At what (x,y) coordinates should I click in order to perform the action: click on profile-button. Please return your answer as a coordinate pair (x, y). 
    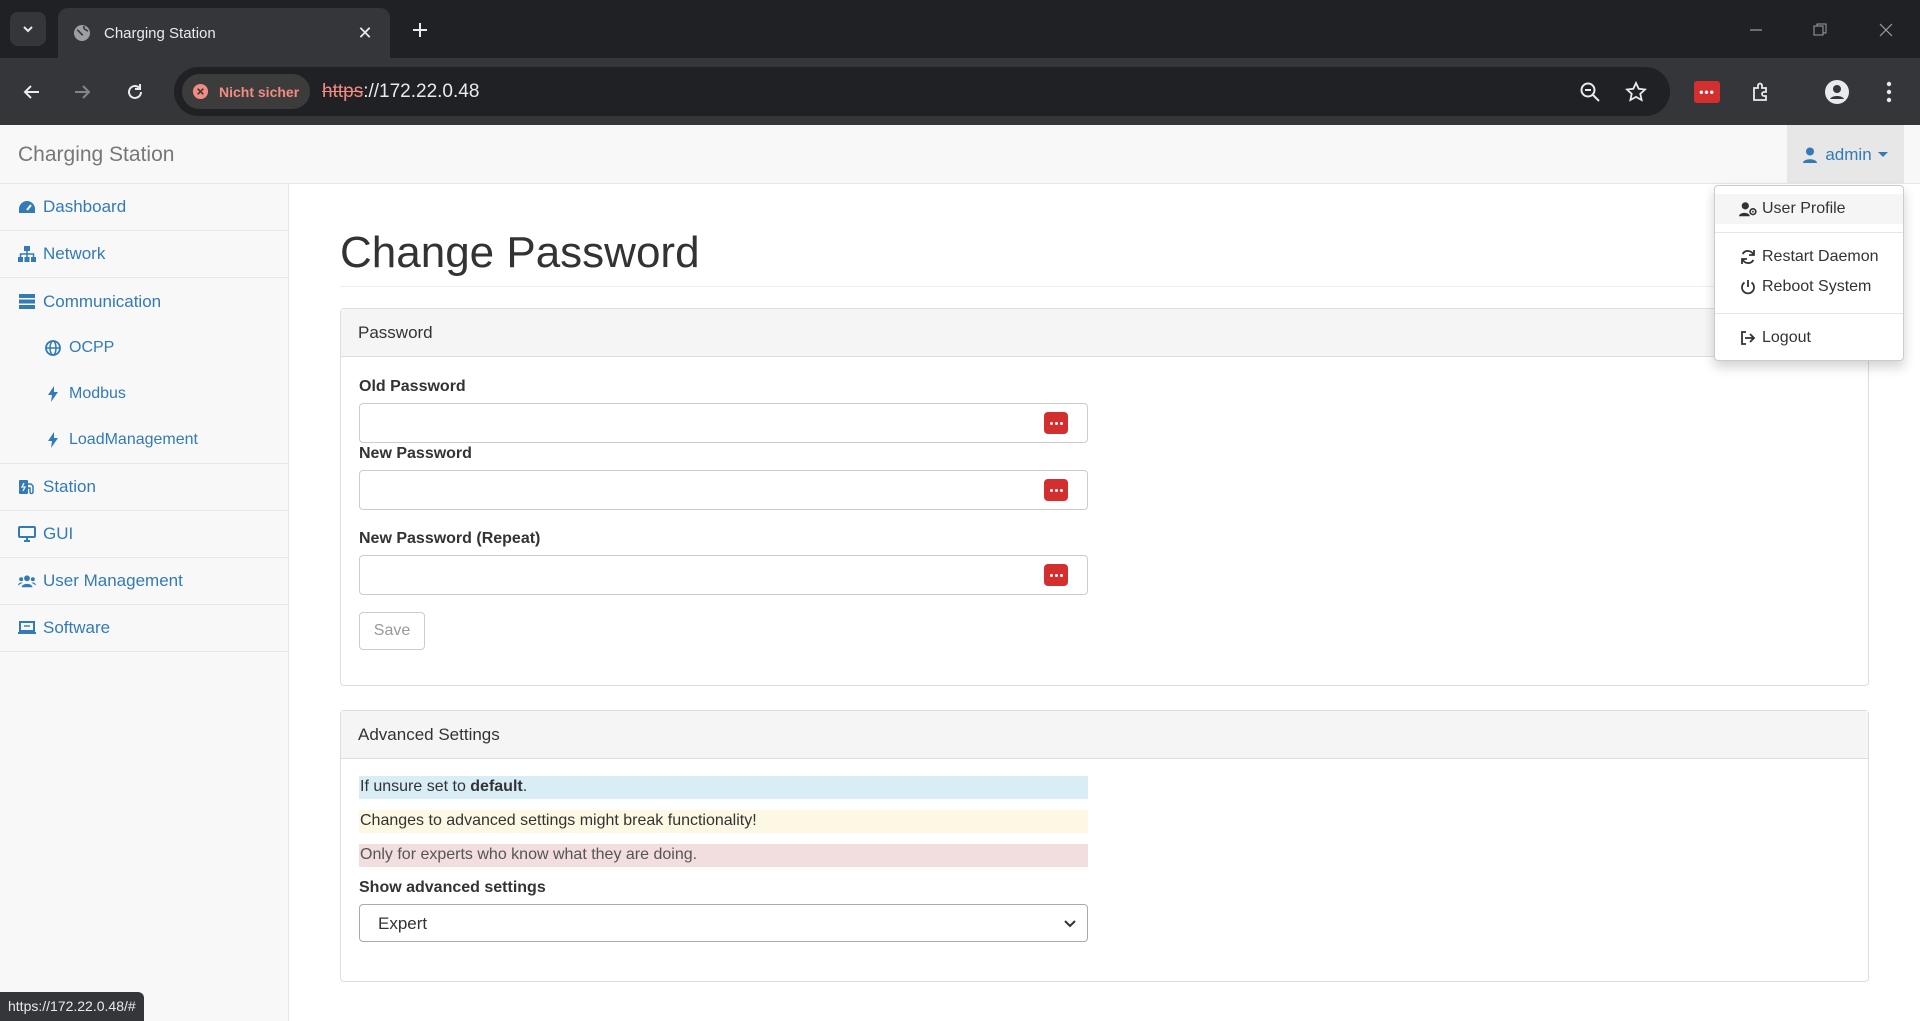
    Looking at the image, I should click on (1837, 92).